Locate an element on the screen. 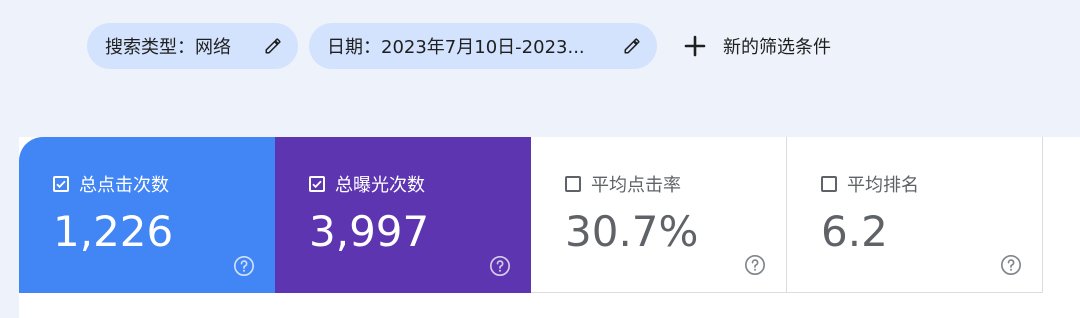 This screenshot has width=1080, height=318. metric-card-total-clicks: 总点击次数 1,226 is located at coordinates (147, 215).